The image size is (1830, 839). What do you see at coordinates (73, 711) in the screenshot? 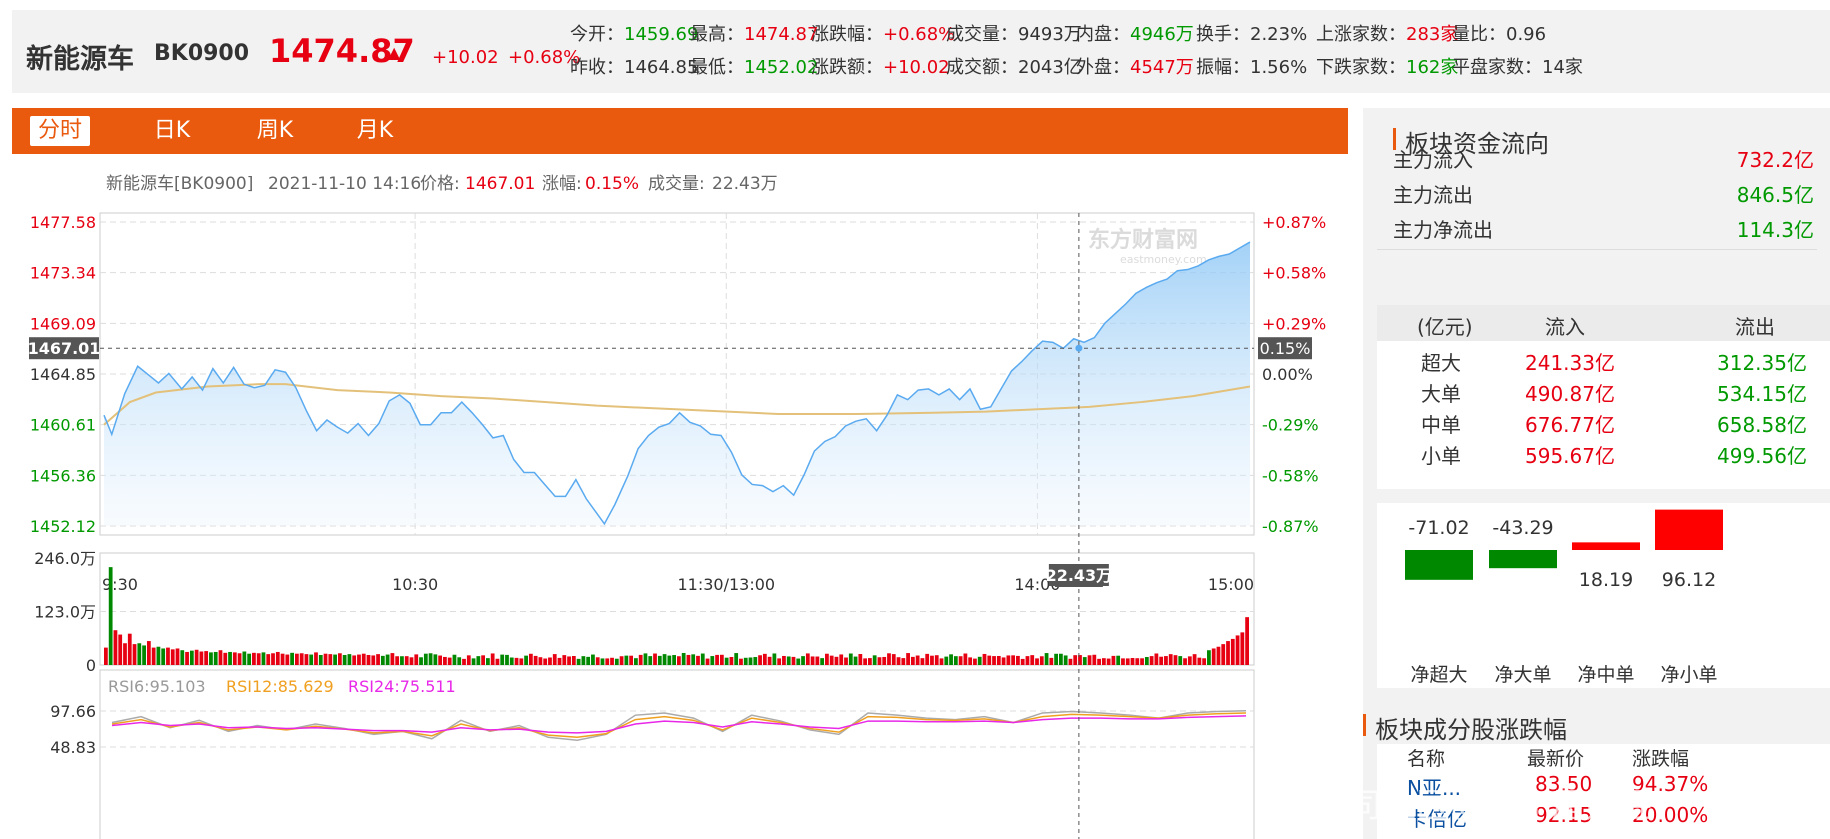
I see `rsi-tick: 97.66` at bounding box center [73, 711].